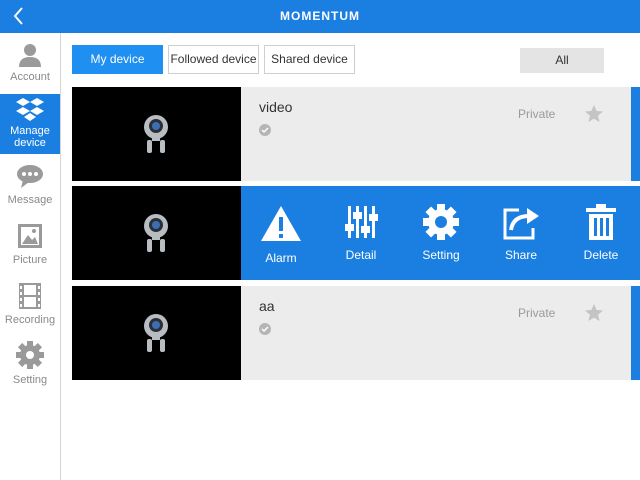 Image resolution: width=640 pixels, height=480 pixels. I want to click on film-icon, so click(30, 296).